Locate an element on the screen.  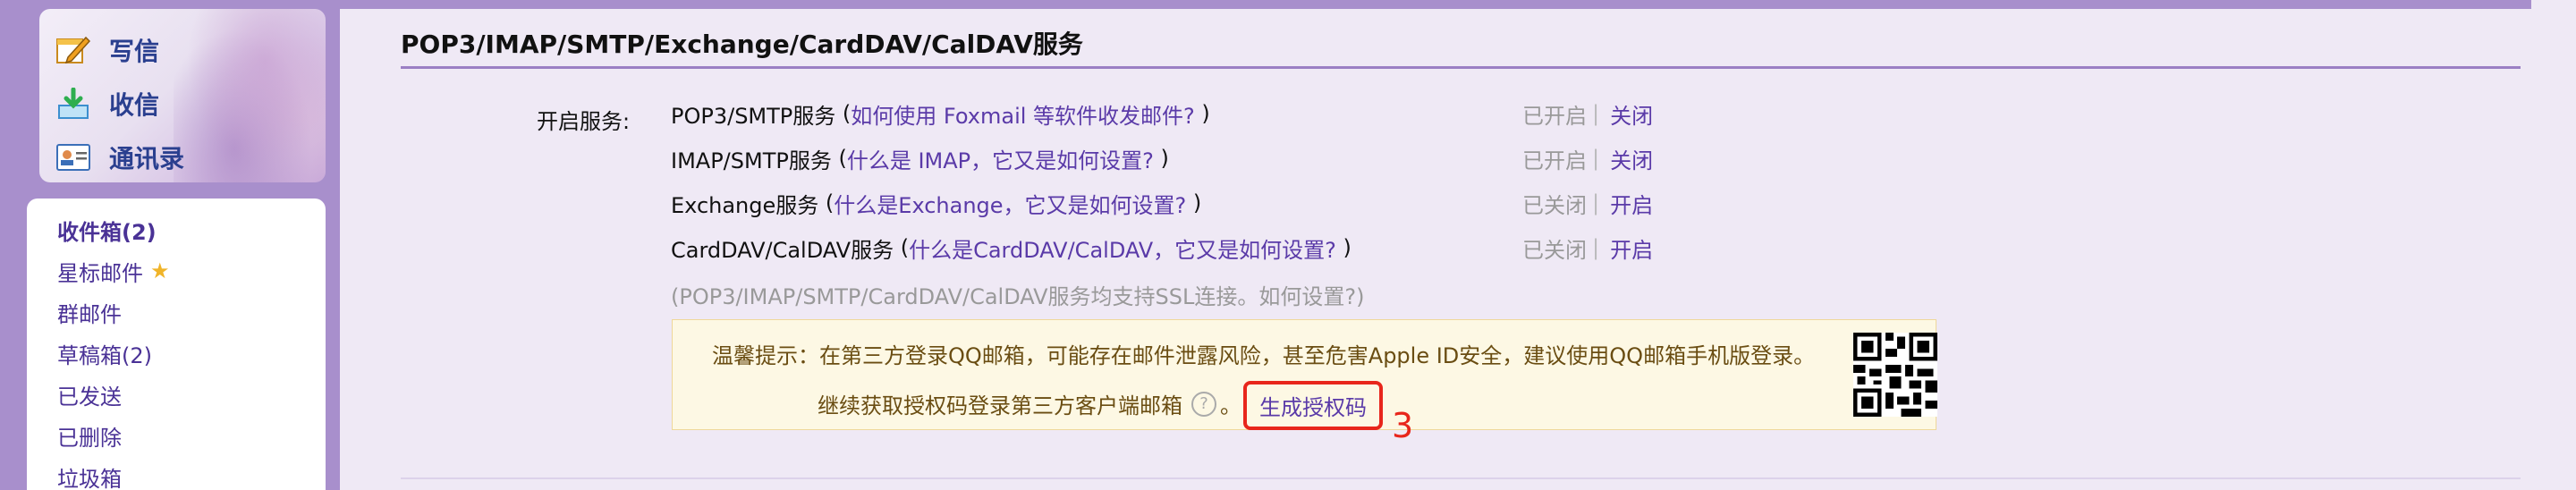
service-name: IMAP/SMTP服务 is located at coordinates (751, 160).